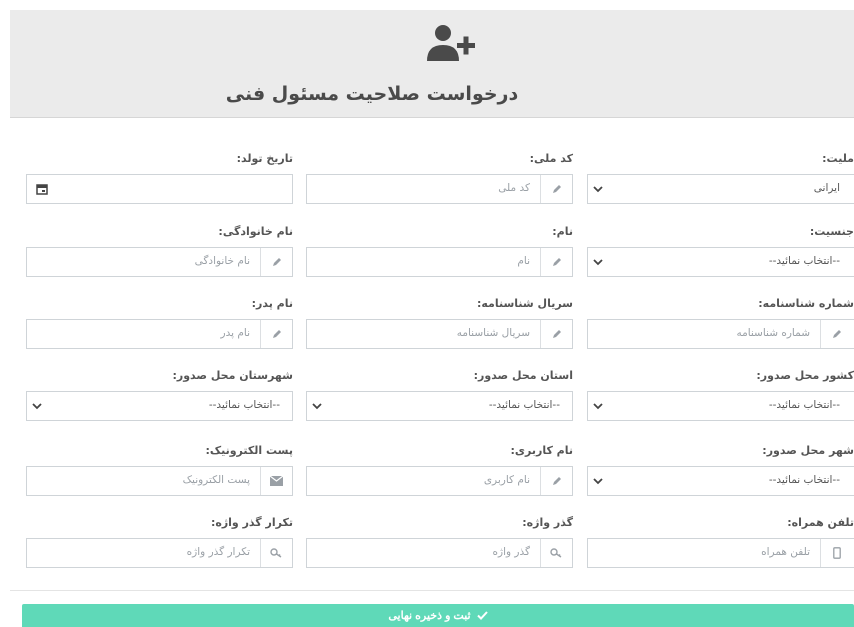  Describe the element at coordinates (439, 553) in the screenshot. I see `password-input: گذر واژه` at that location.